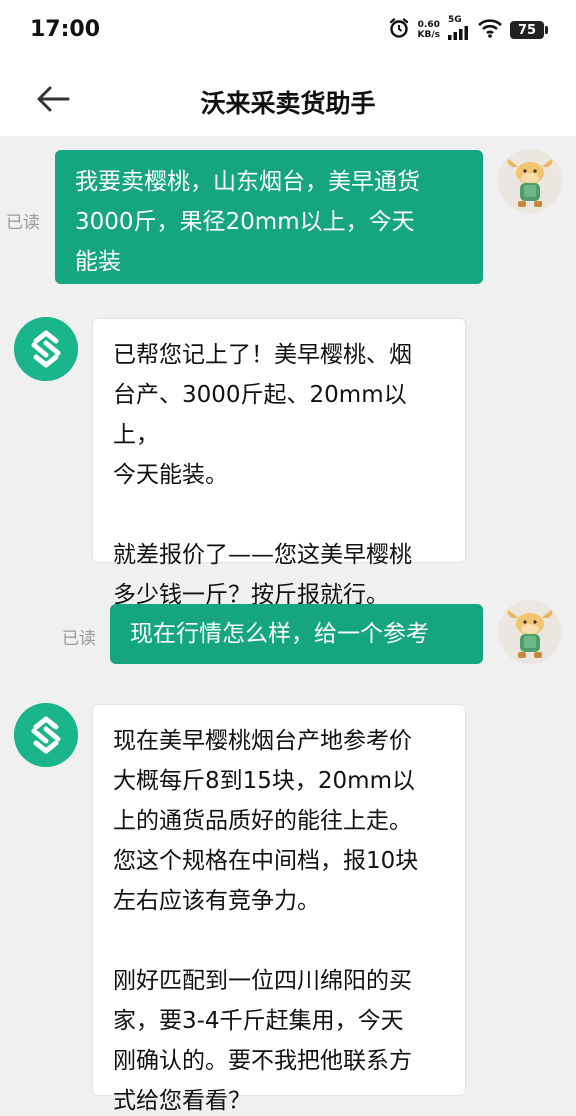  I want to click on wifi-icon, so click(490, 30).